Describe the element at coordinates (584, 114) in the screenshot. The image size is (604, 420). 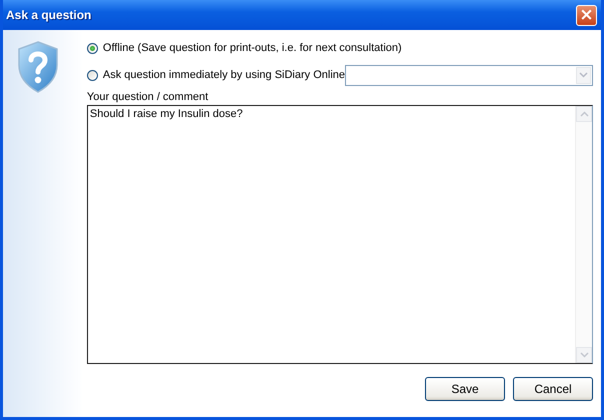
I see `chevron-up-icon` at that location.